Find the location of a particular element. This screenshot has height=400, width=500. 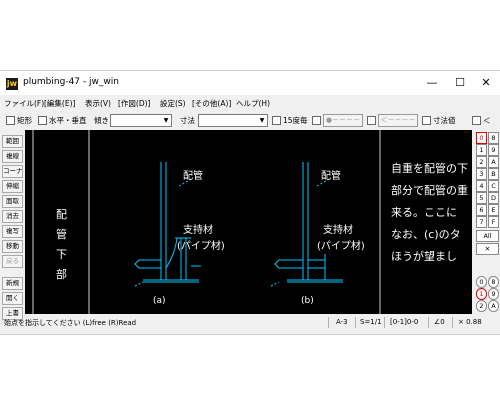

window-title: plumbing-47 - jw_win is located at coordinates (71, 82).